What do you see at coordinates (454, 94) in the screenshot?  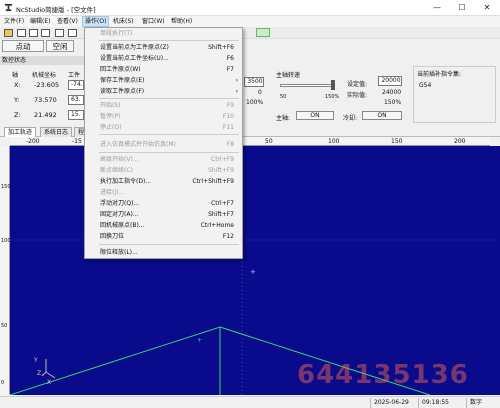 I see `modal-panel: 当前插补指令集: G54` at bounding box center [454, 94].